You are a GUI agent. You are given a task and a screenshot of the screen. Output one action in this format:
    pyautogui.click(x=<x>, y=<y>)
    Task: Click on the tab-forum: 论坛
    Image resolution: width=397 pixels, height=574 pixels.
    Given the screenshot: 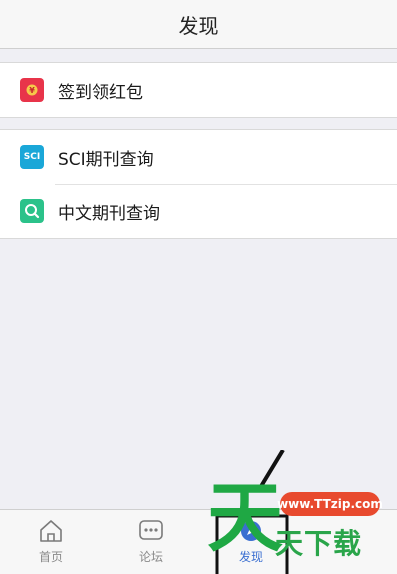 What is the action you would take?
    pyautogui.click(x=151, y=541)
    